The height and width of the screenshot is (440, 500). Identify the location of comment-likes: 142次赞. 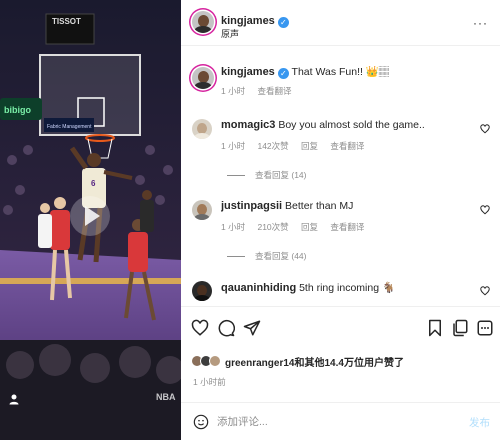
(272, 146).